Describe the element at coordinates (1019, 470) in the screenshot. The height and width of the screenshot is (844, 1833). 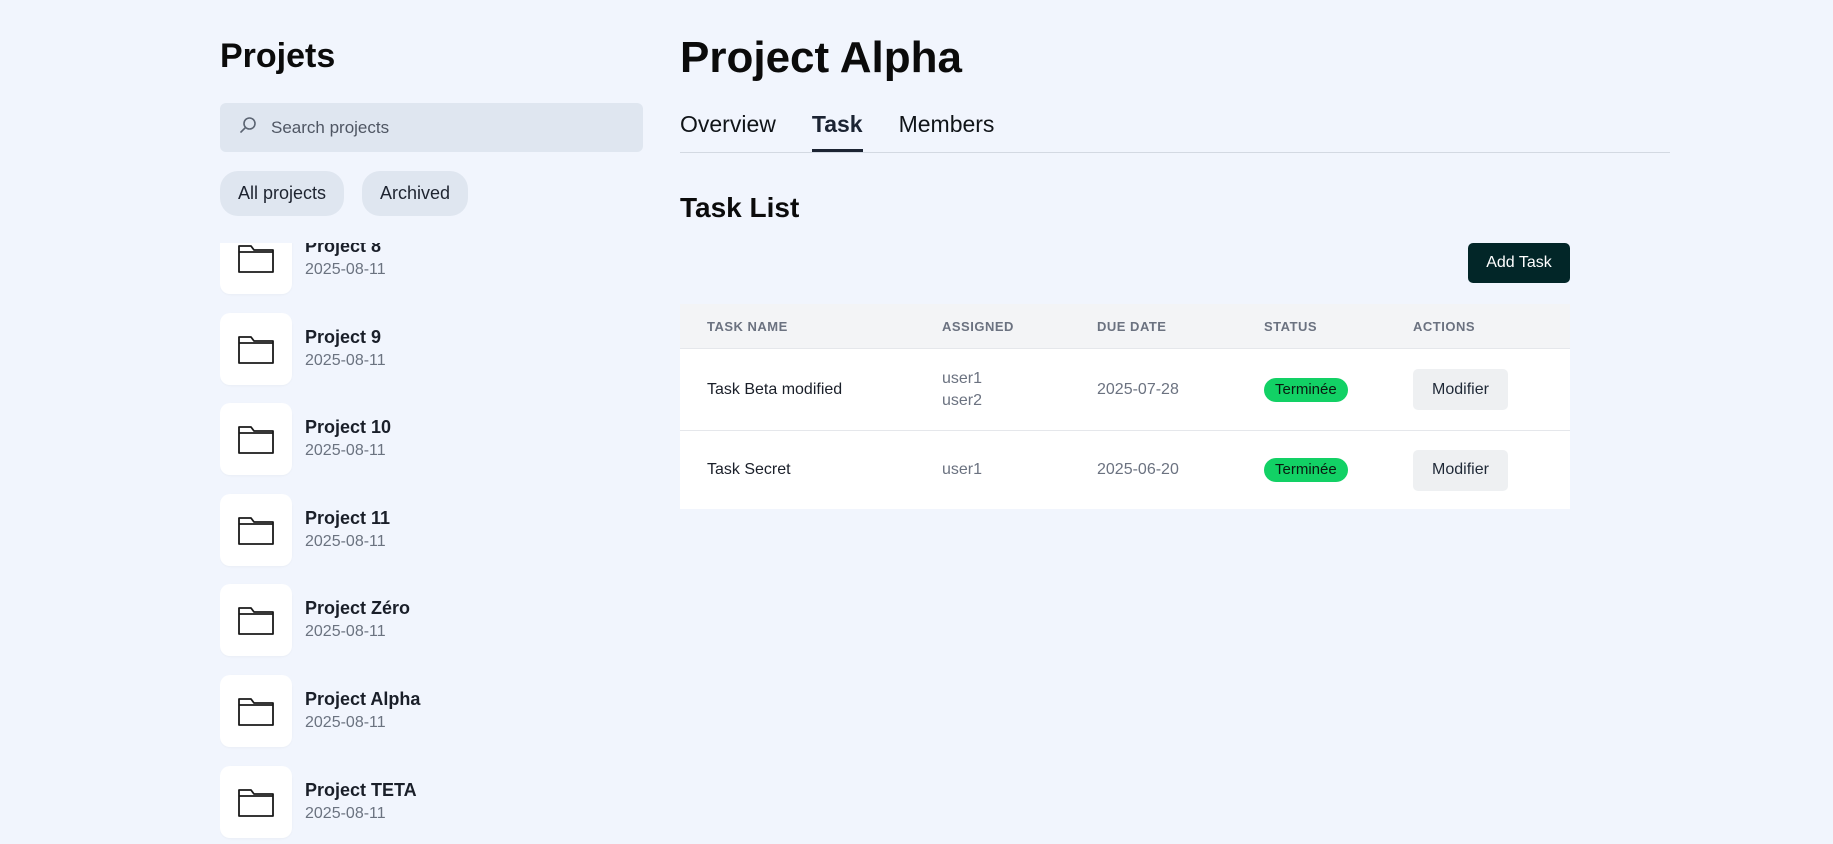
I see `task-assigned: user1` at that location.